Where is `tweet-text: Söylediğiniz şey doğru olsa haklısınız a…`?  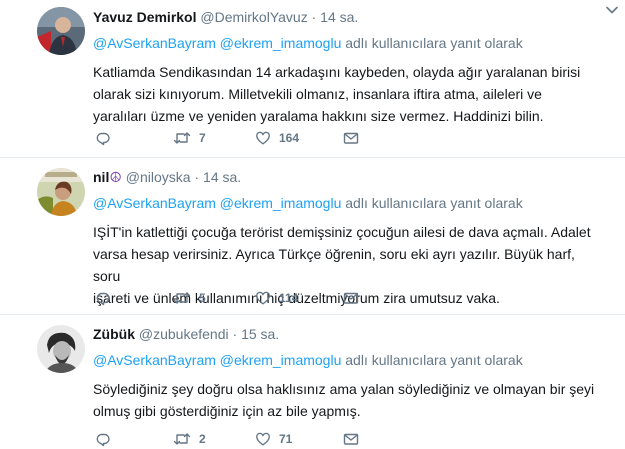
tweet-text: Söylediğiniz şey doğru olsa haklısınız a… is located at coordinates (348, 400).